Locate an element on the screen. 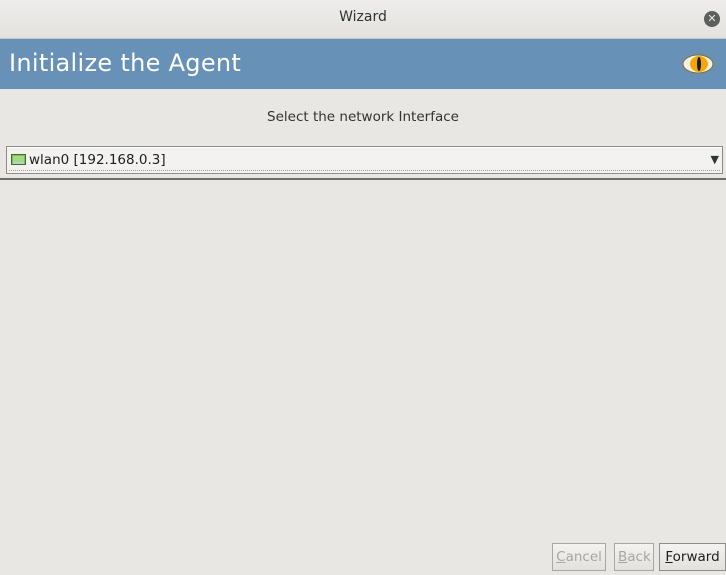 Image resolution: width=726 pixels, height=575 pixels. cancel-label: ancel is located at coordinates (583, 557).